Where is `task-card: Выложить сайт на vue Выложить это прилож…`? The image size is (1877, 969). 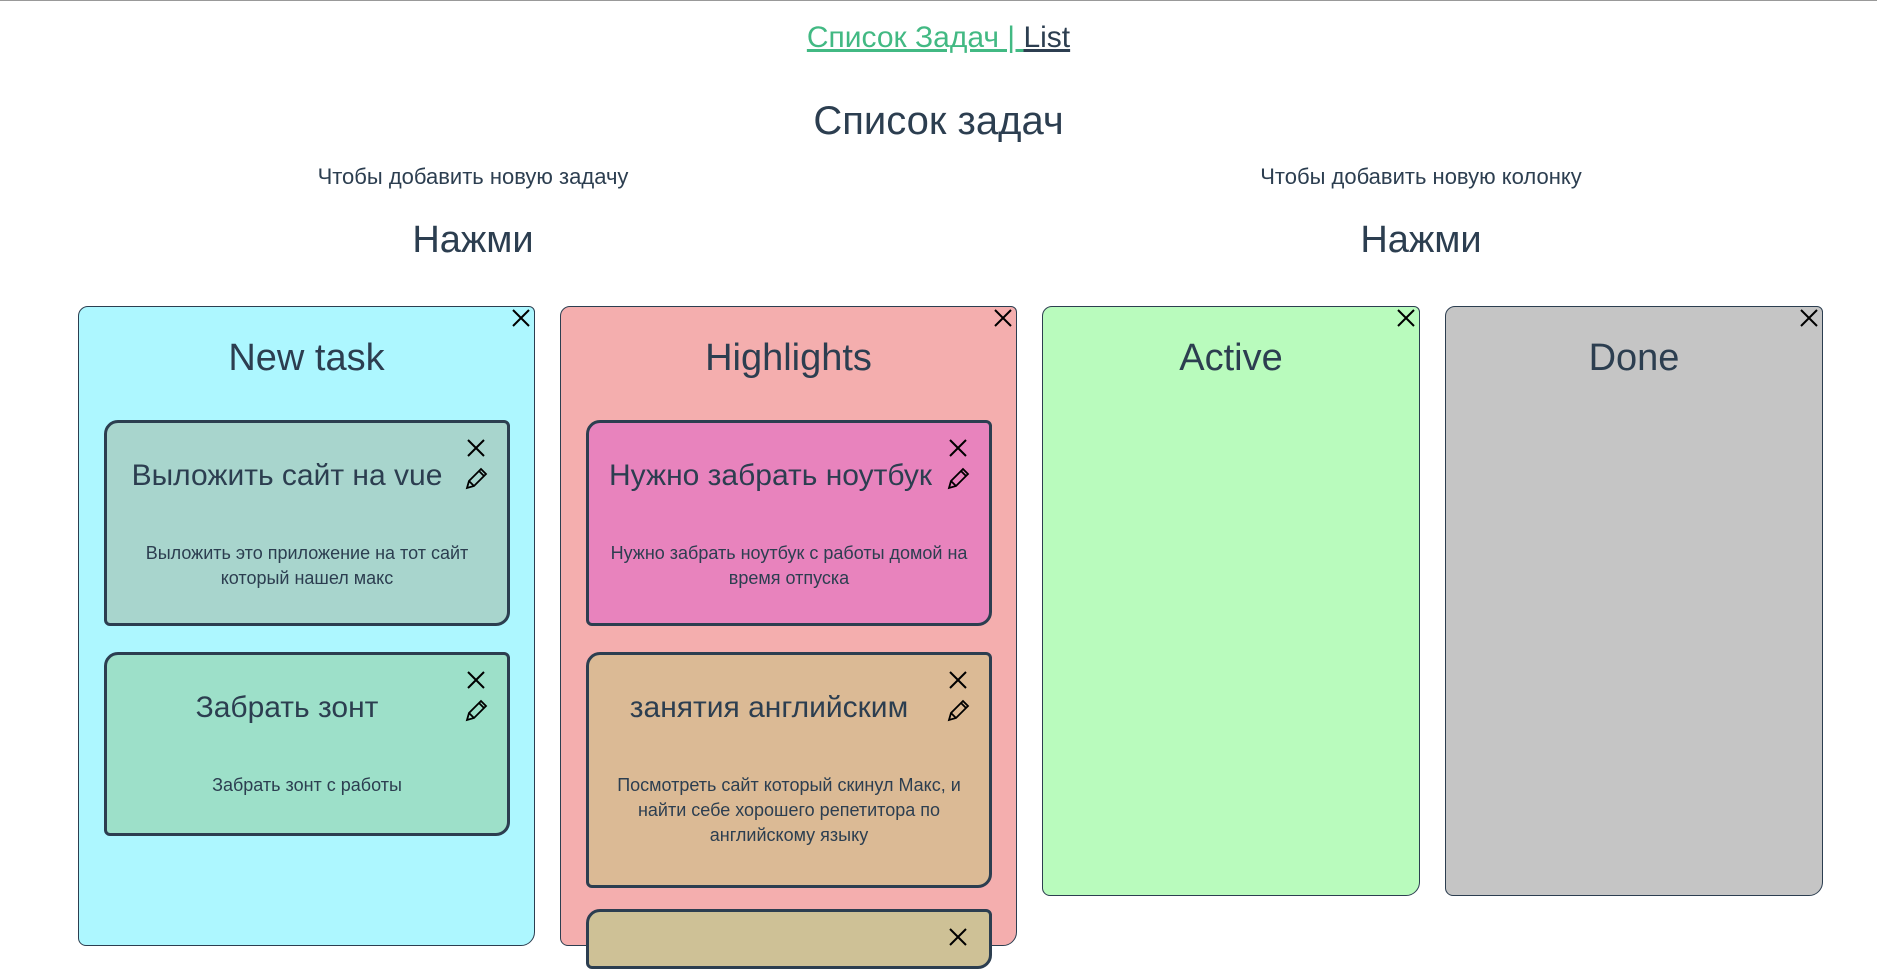 task-card: Выложить сайт на vue Выложить это прилож… is located at coordinates (307, 523).